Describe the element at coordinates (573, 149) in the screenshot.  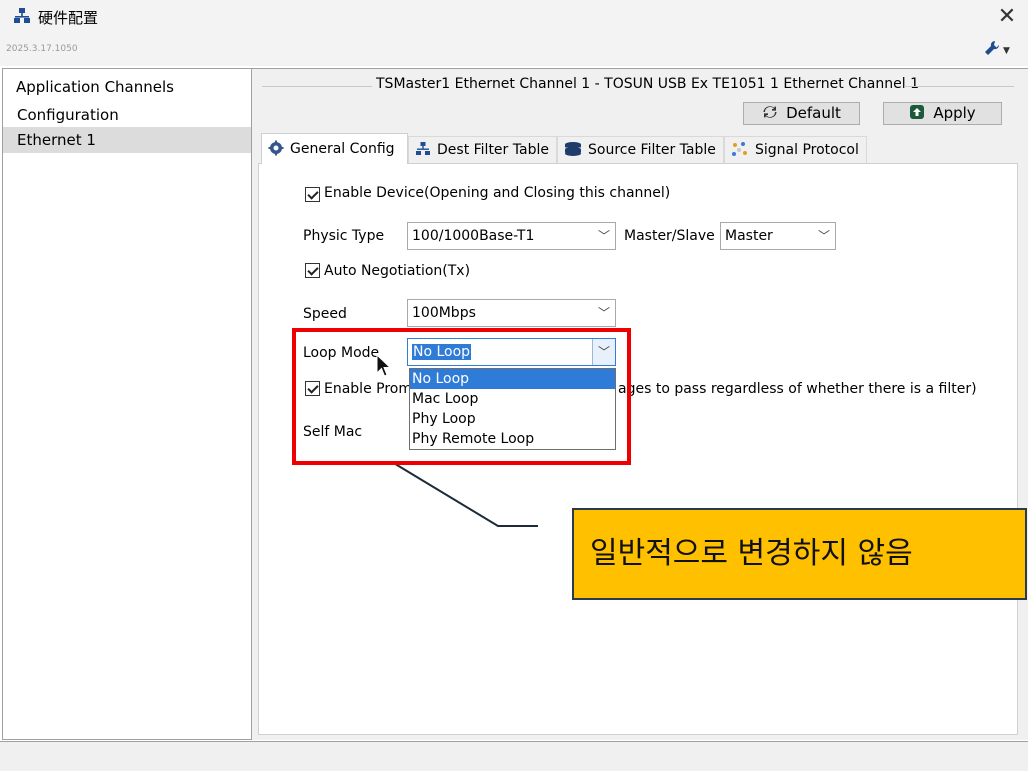
I see `stack-icon` at that location.